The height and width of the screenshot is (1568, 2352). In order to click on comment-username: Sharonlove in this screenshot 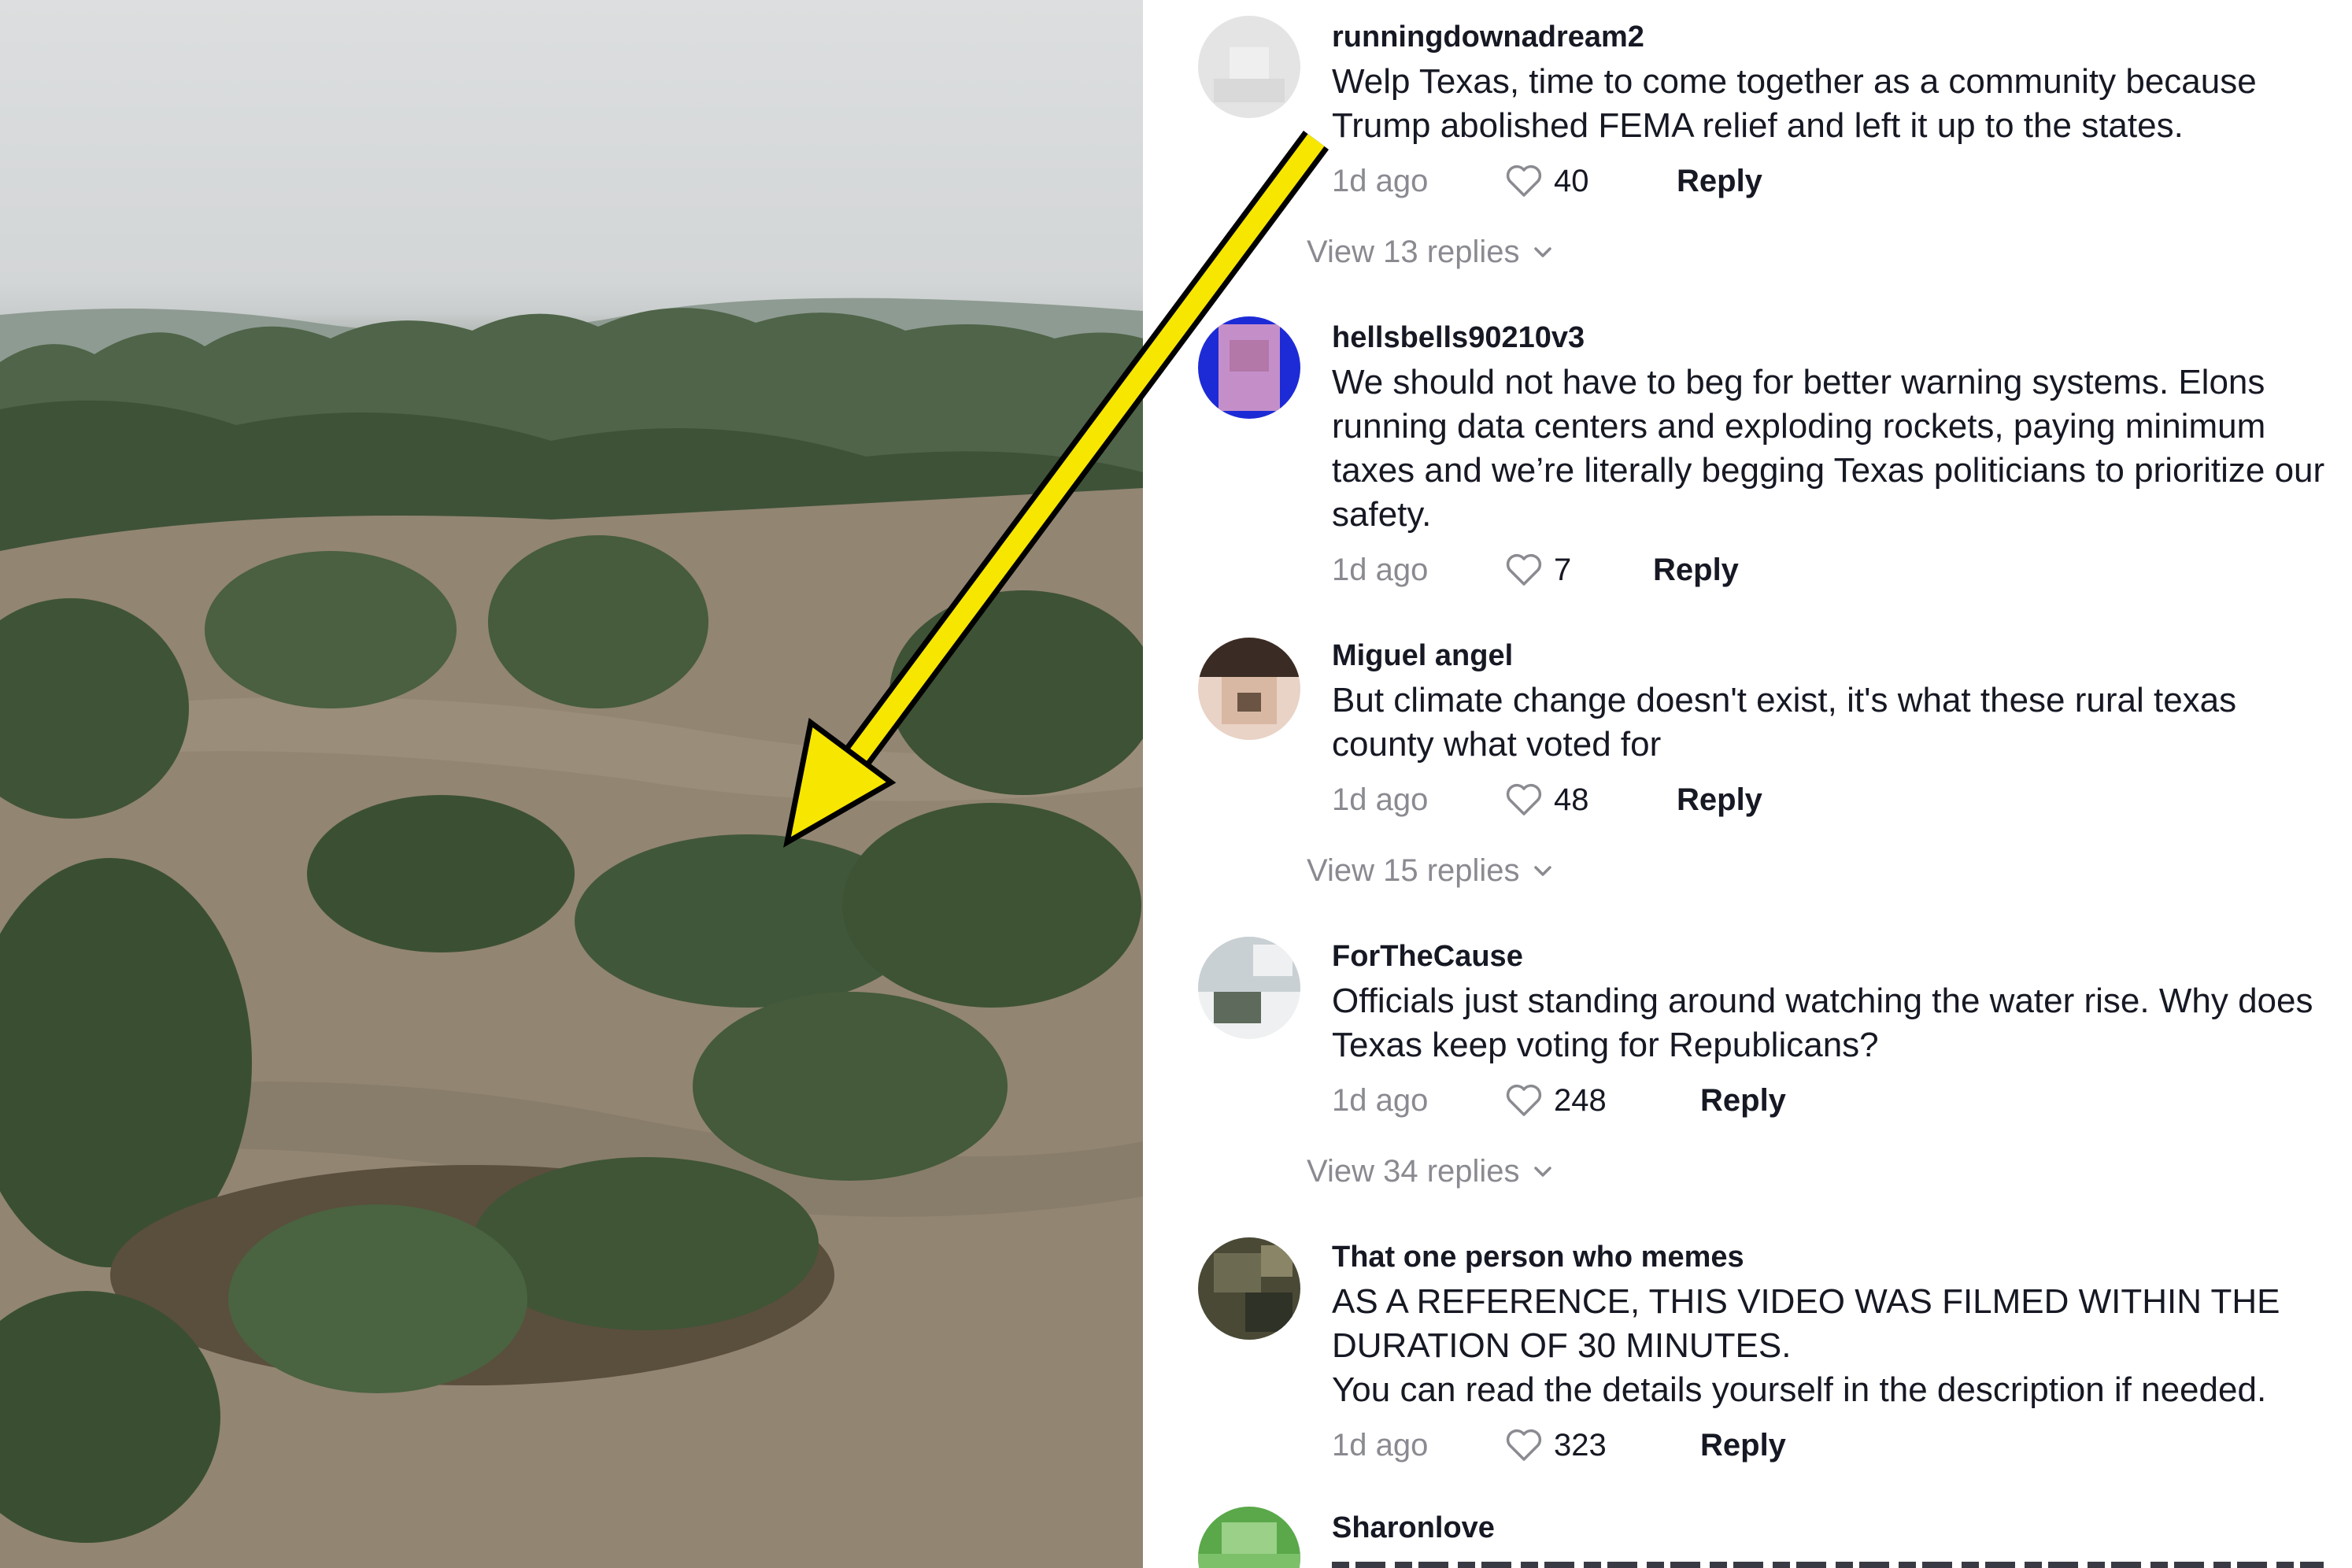, I will do `click(1413, 1528)`.